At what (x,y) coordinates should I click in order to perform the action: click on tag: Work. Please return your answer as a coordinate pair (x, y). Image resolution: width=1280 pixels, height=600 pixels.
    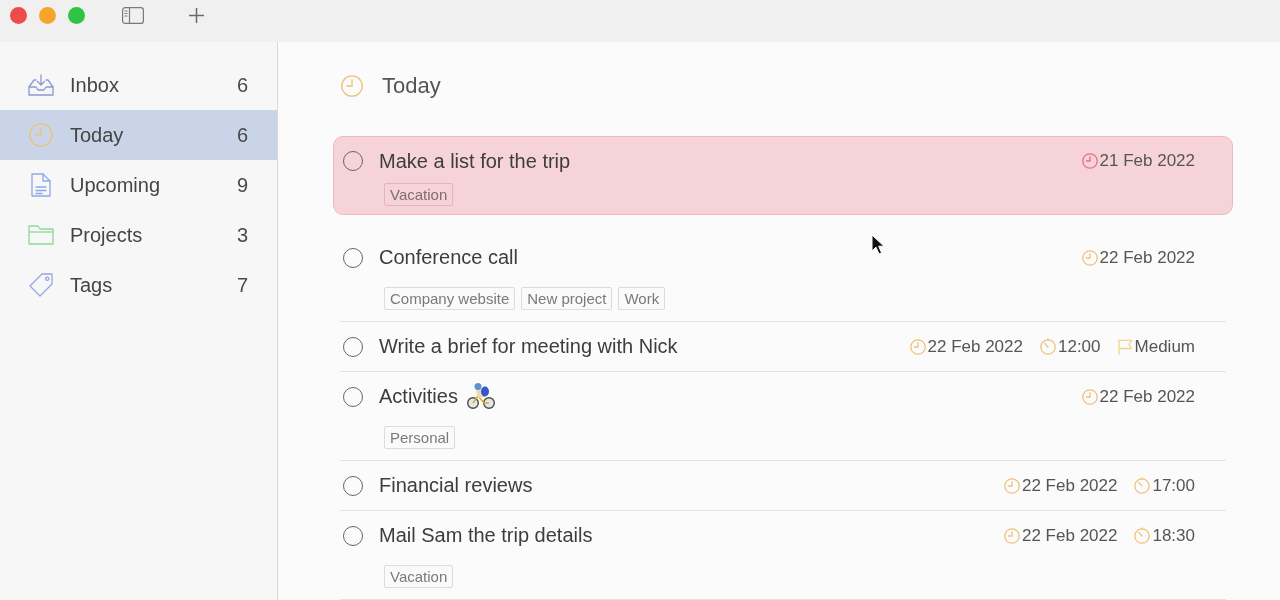
    Looking at the image, I should click on (642, 298).